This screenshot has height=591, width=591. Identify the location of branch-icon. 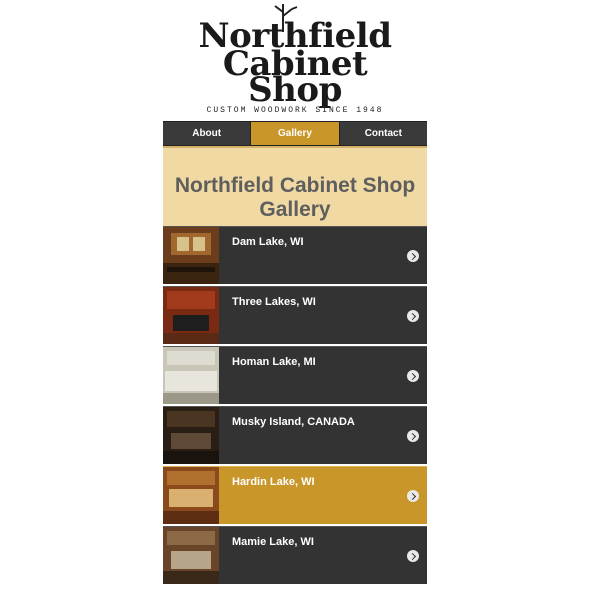
(286, 18).